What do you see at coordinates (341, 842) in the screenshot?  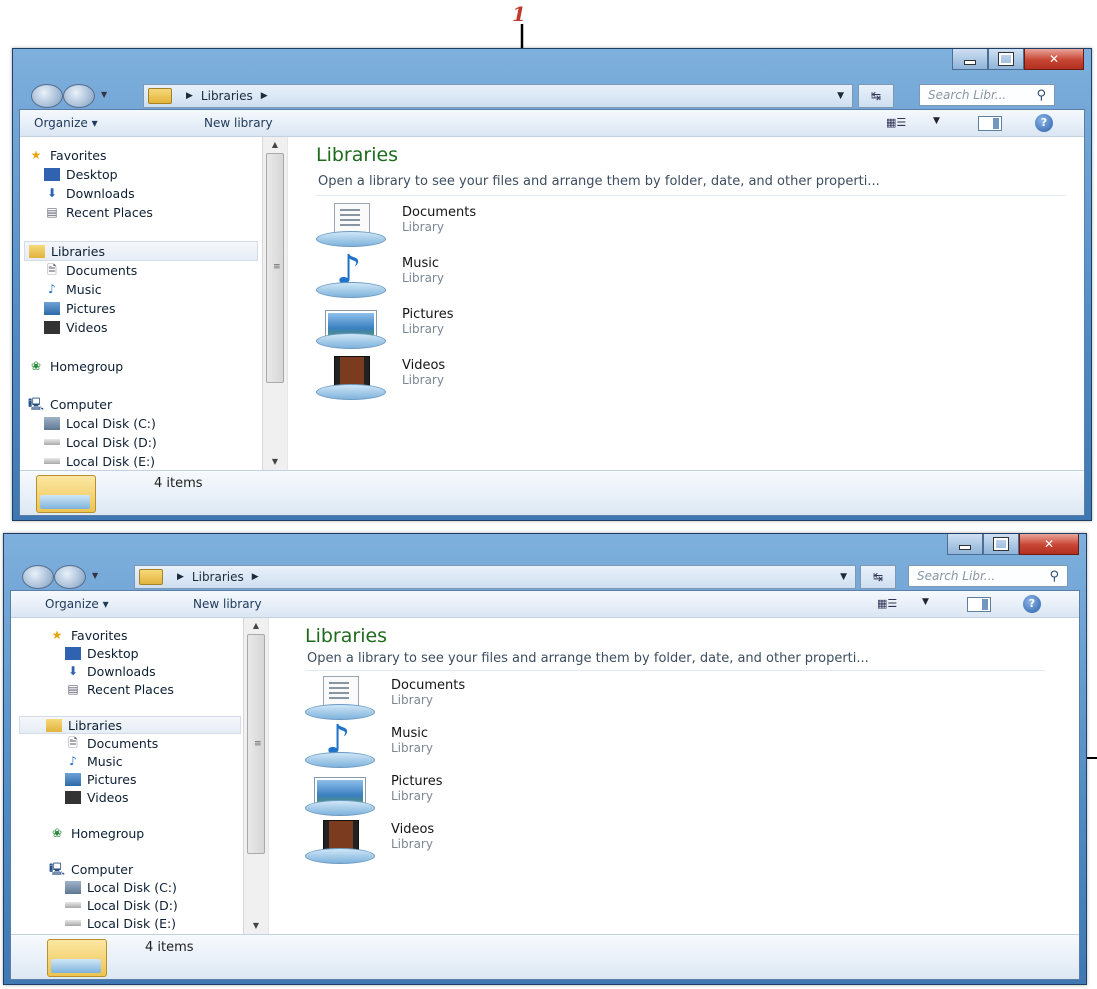 I see `videos-library-icon` at bounding box center [341, 842].